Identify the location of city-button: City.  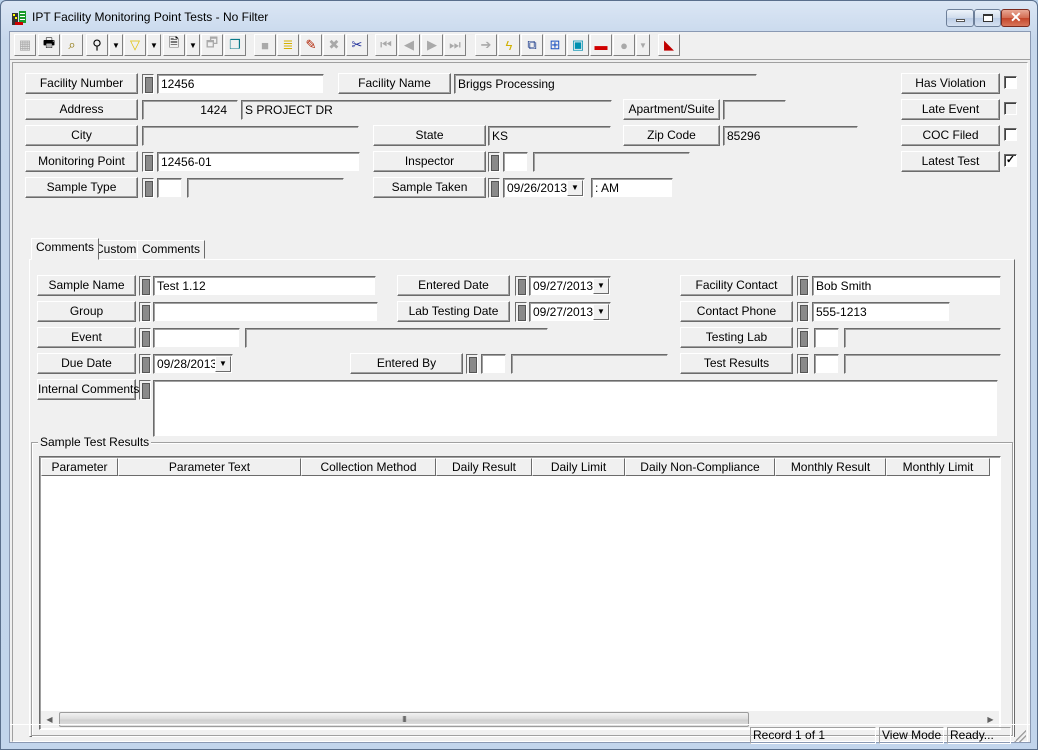
(81, 135).